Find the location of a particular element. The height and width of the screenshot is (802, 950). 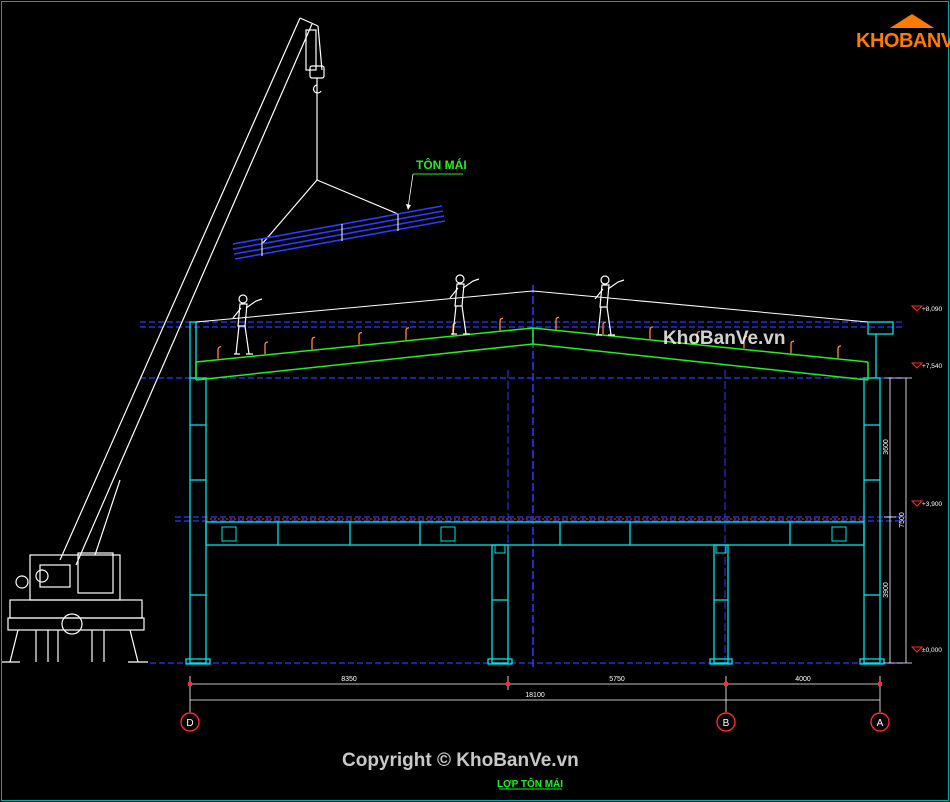

dim-vertical-upper: 3600 is located at coordinates (886, 447).